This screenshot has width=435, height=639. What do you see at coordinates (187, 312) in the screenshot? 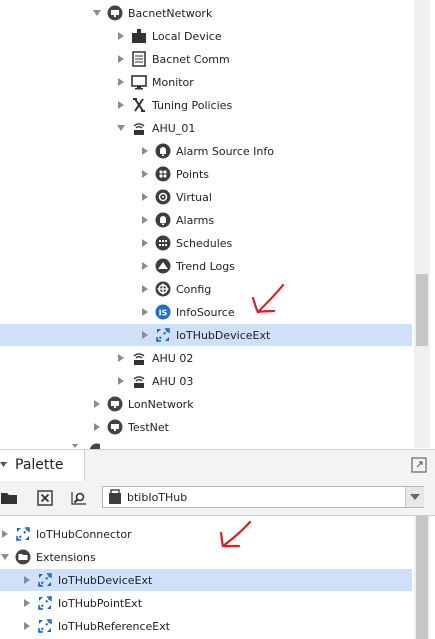
I see `tree-item-info-source: IS InfoSource` at bounding box center [187, 312].